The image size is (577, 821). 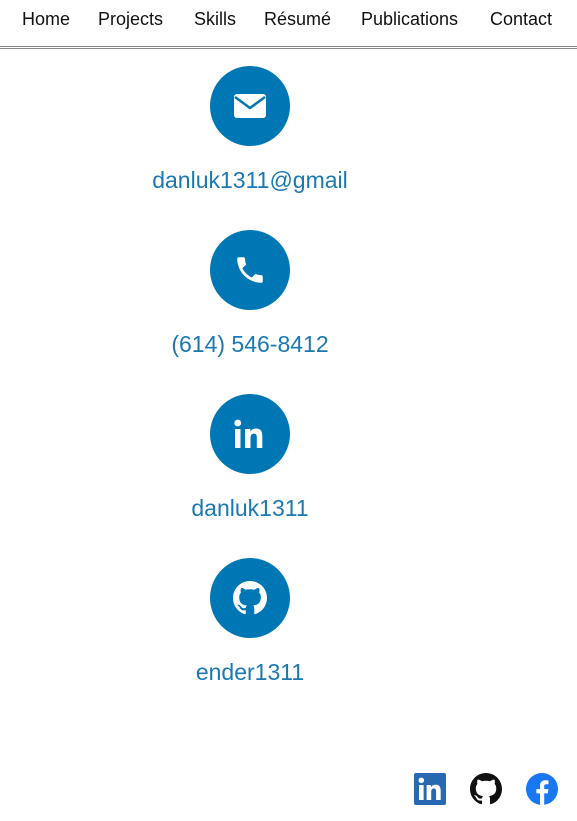 I want to click on contact-linkedin: danluk1311, so click(x=250, y=458).